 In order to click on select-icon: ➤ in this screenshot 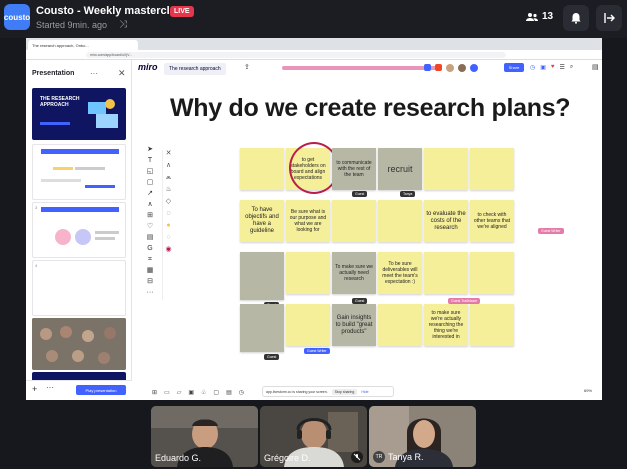, I will do `click(150, 150)`.